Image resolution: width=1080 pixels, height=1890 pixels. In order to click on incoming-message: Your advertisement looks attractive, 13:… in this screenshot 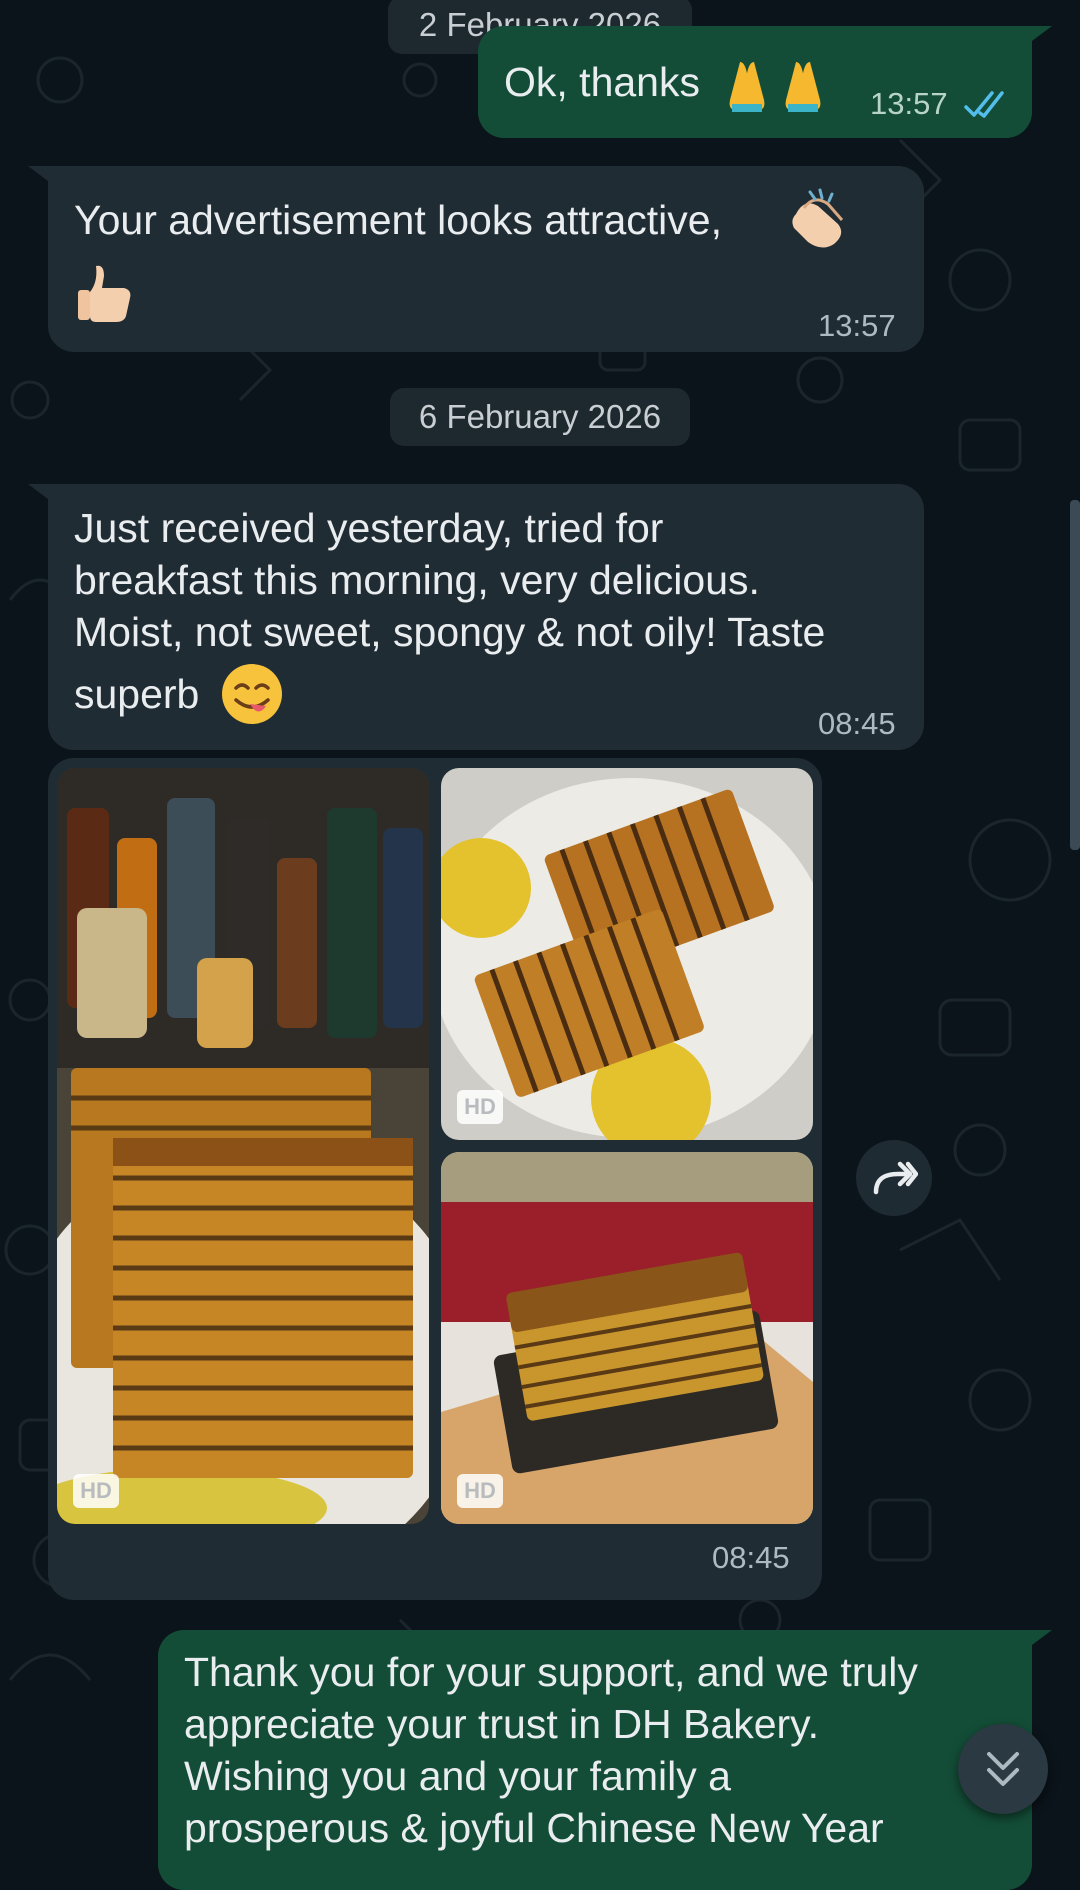, I will do `click(486, 259)`.